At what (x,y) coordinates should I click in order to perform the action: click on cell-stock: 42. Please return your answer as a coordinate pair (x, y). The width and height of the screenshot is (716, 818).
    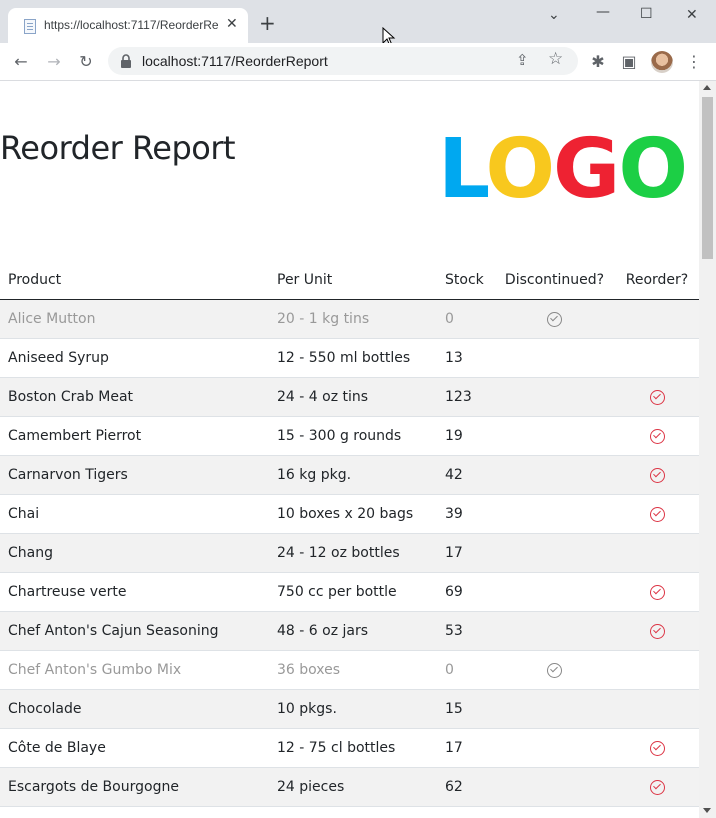
    Looking at the image, I should click on (465, 475).